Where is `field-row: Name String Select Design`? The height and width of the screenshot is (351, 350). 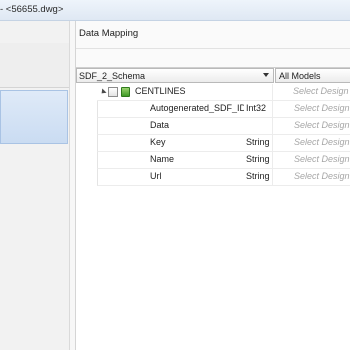
field-row: Name String Select Design is located at coordinates (223, 160).